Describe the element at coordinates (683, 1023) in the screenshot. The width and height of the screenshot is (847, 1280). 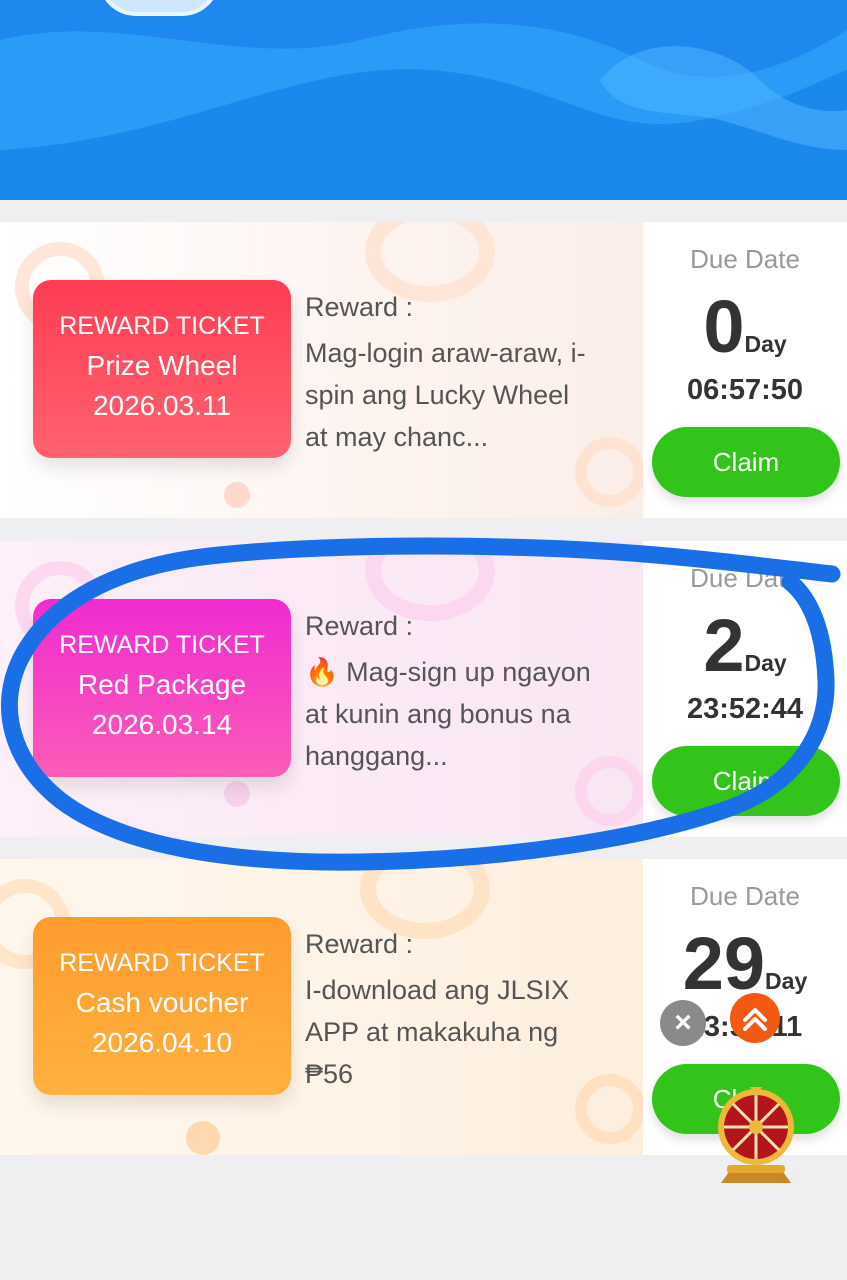
I see `close-icon: ×` at that location.